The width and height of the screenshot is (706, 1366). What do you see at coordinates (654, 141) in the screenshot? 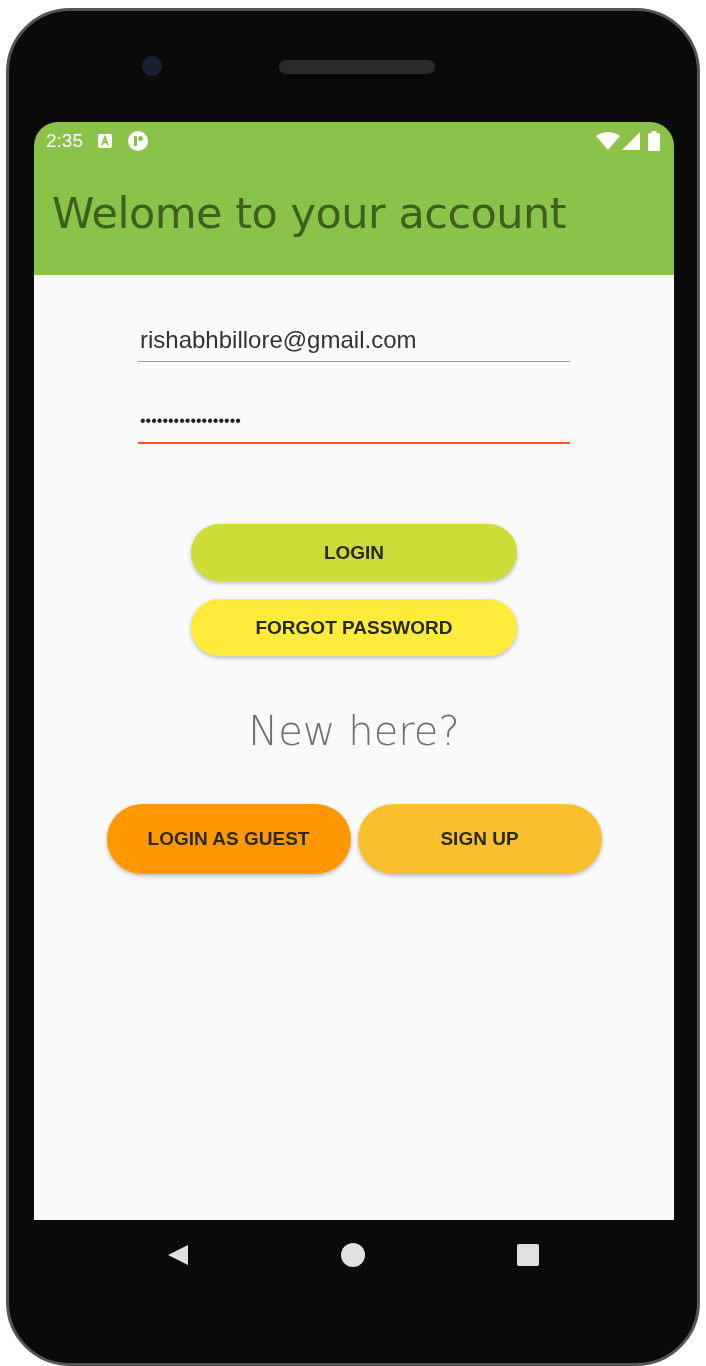
I see `battery-icon` at bounding box center [654, 141].